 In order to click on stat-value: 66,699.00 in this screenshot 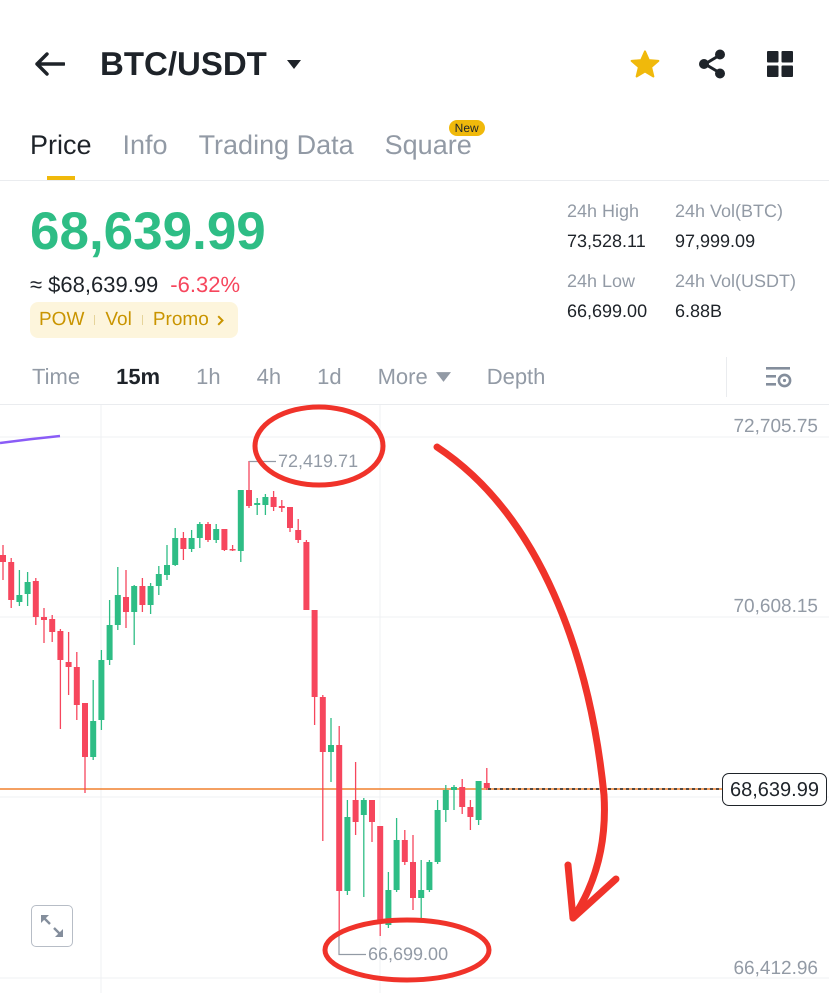, I will do `click(607, 311)`.